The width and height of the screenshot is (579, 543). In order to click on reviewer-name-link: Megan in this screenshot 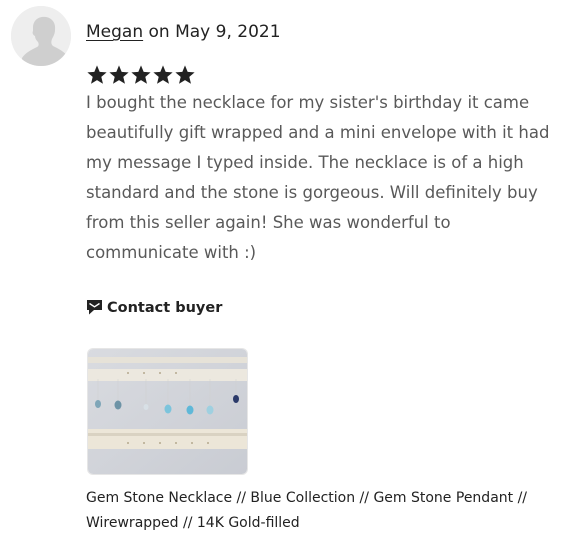, I will do `click(114, 32)`.